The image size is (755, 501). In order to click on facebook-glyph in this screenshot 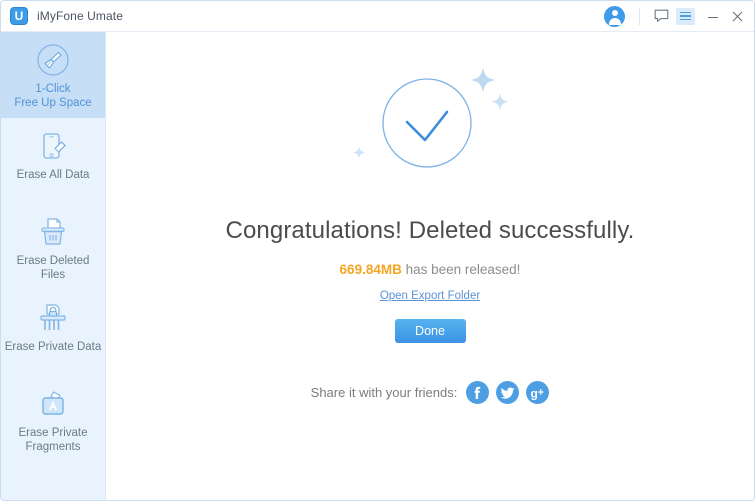, I will do `click(477, 392)`.